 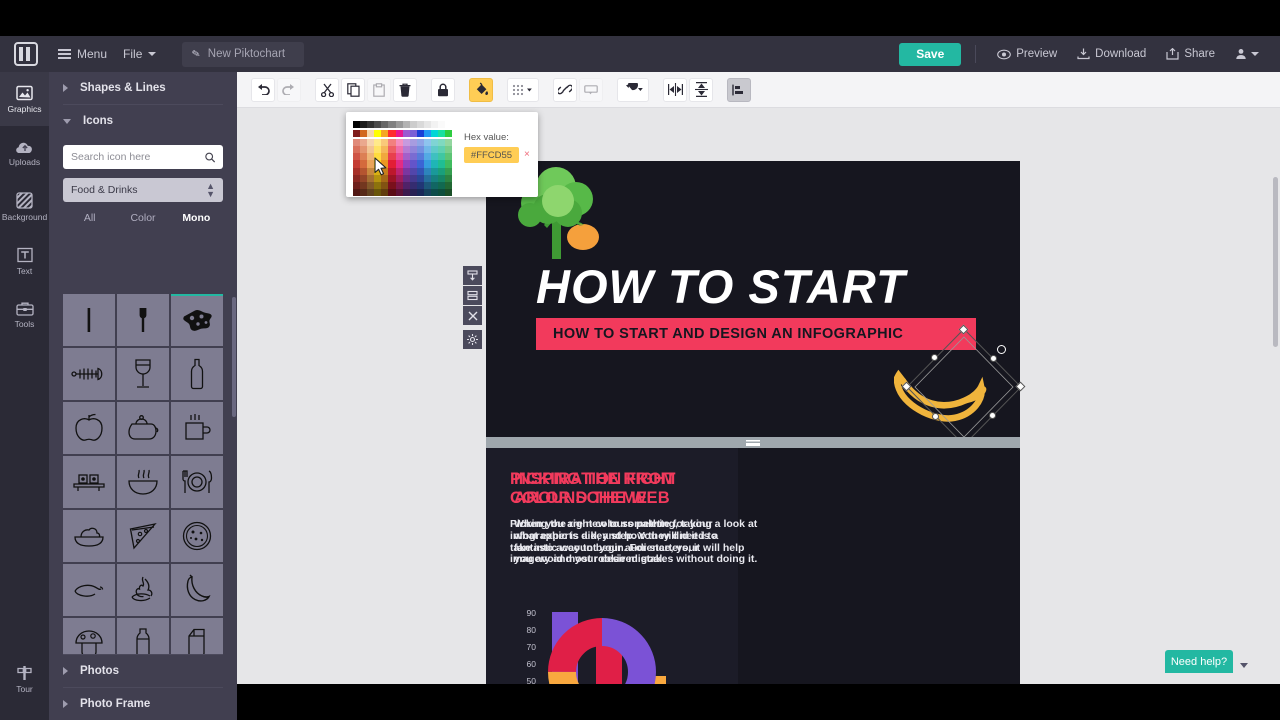 I want to click on icon-cell-teapot, so click(x=143, y=428).